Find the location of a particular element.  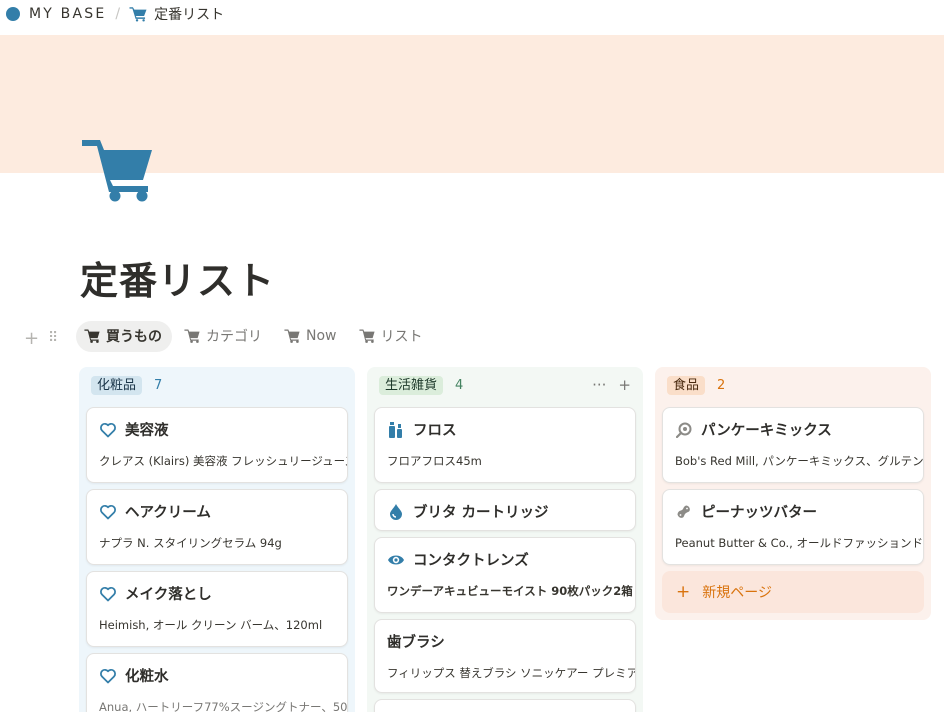

column-header: 食品 2 is located at coordinates (793, 385).